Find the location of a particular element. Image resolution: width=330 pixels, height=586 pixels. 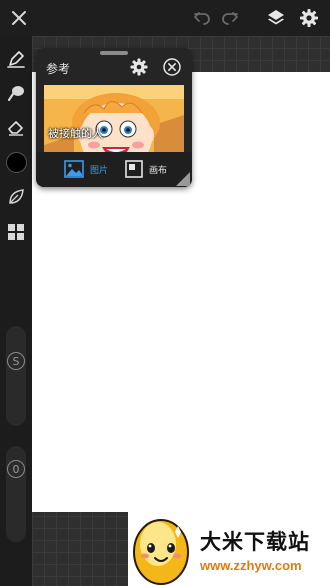

reference-panel: 参考 被接触的人 图片 画布 is located at coordinates (114, 117).